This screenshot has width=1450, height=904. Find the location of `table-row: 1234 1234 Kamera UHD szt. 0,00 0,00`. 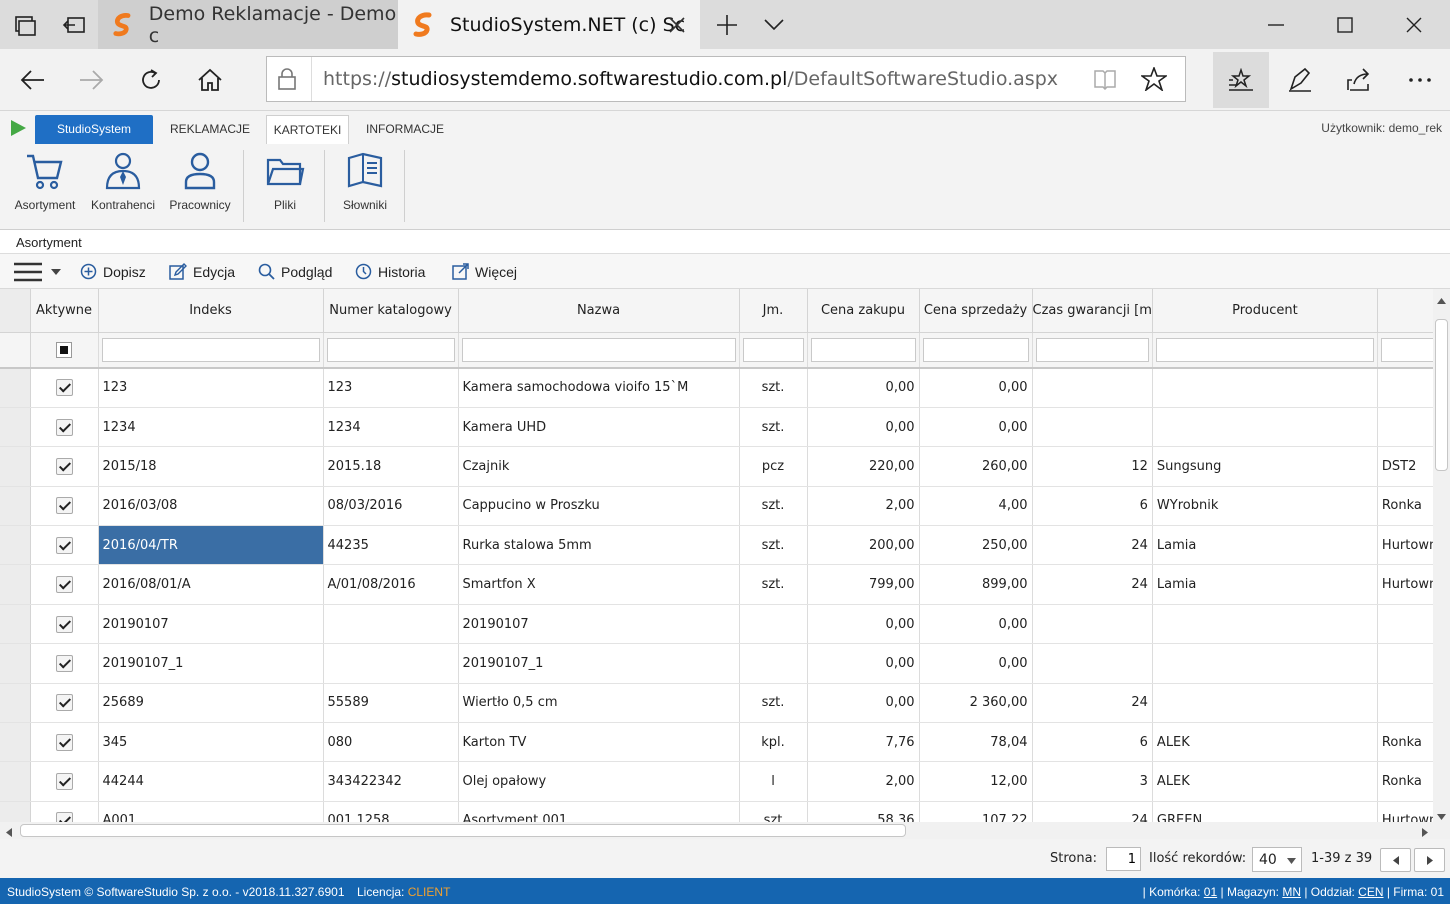

table-row: 1234 1234 Kamera UHD szt. 0,00 0,00 is located at coordinates (723, 427).